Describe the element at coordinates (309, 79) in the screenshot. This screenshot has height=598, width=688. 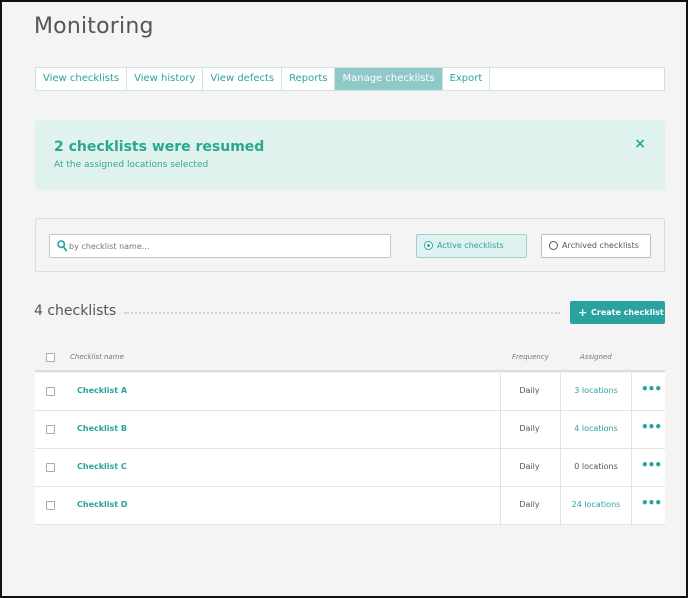
I see `tab-reports: Reports` at that location.